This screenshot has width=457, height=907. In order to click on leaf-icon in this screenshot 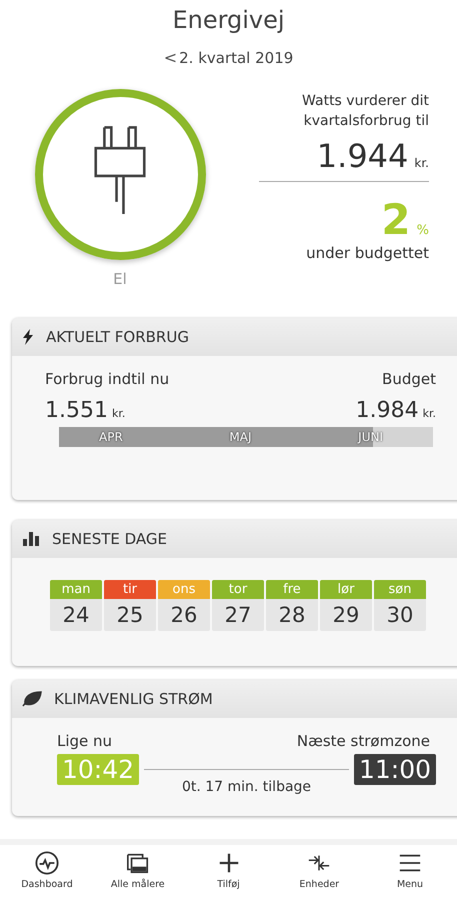, I will do `click(32, 699)`.